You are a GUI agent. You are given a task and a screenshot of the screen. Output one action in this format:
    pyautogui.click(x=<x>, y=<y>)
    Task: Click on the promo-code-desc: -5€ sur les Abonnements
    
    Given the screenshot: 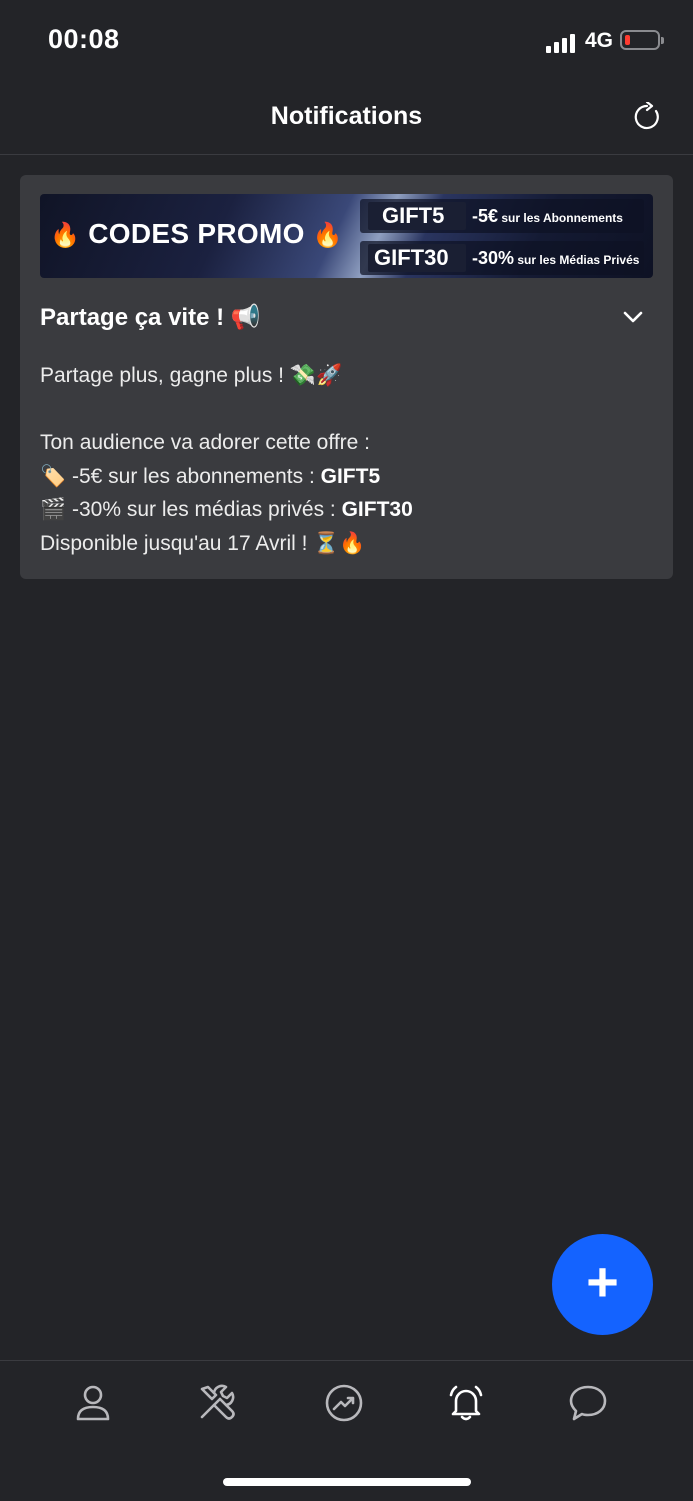 What is the action you would take?
    pyautogui.click(x=547, y=216)
    